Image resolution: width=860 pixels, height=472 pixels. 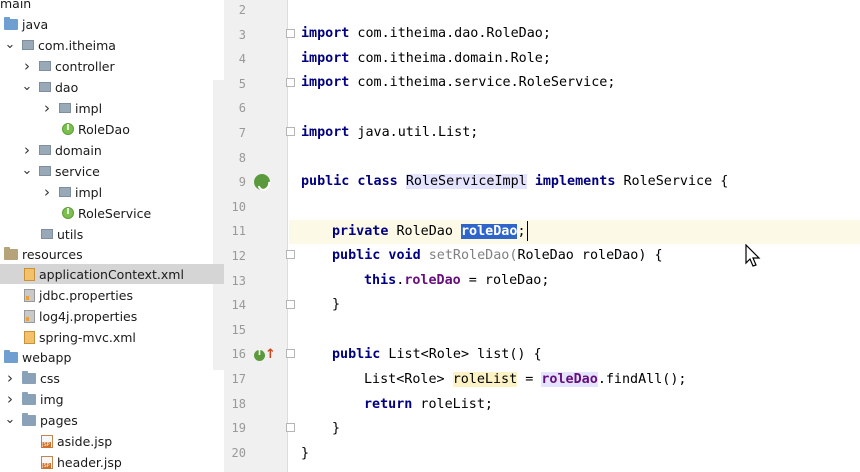 I want to click on field-ref: roleDao, so click(x=432, y=280).